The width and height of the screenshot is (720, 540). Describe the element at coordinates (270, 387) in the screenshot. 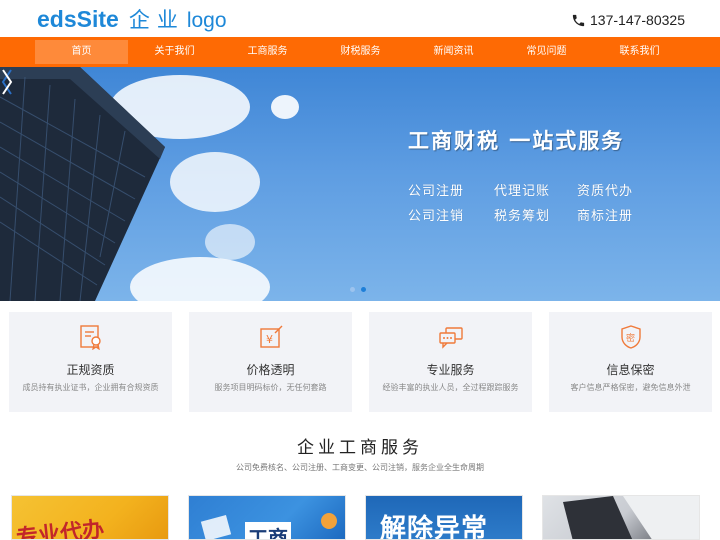

I see `feature-desc: 服务项目明码标价，无任何套路` at that location.